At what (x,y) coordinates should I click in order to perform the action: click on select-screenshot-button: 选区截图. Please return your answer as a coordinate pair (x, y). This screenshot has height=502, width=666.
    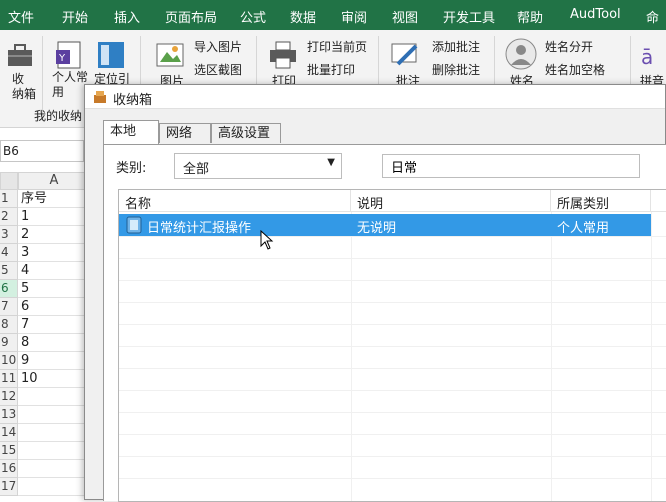
    Looking at the image, I should click on (218, 69).